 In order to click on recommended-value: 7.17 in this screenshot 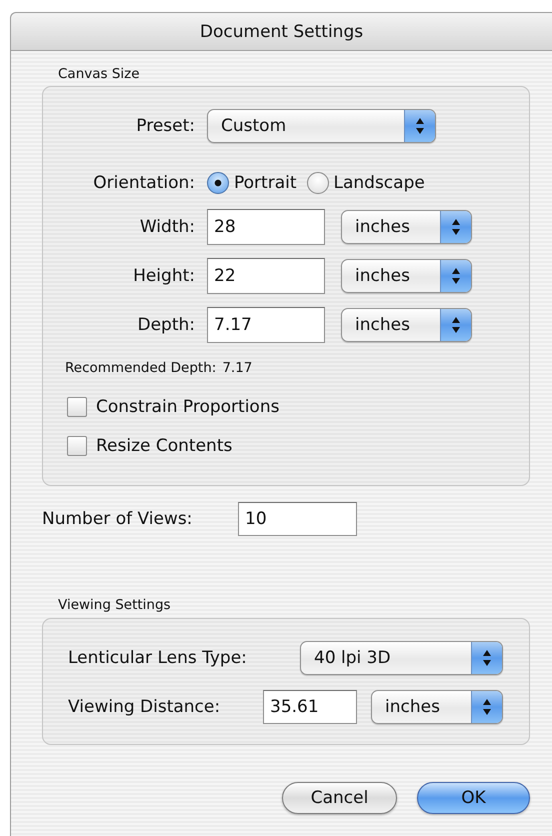, I will do `click(237, 368)`.